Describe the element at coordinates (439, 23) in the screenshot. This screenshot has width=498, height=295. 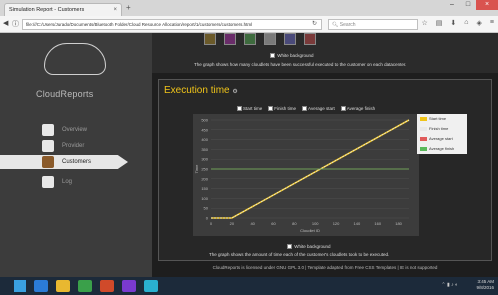
I see `library-icon: ▤` at that location.